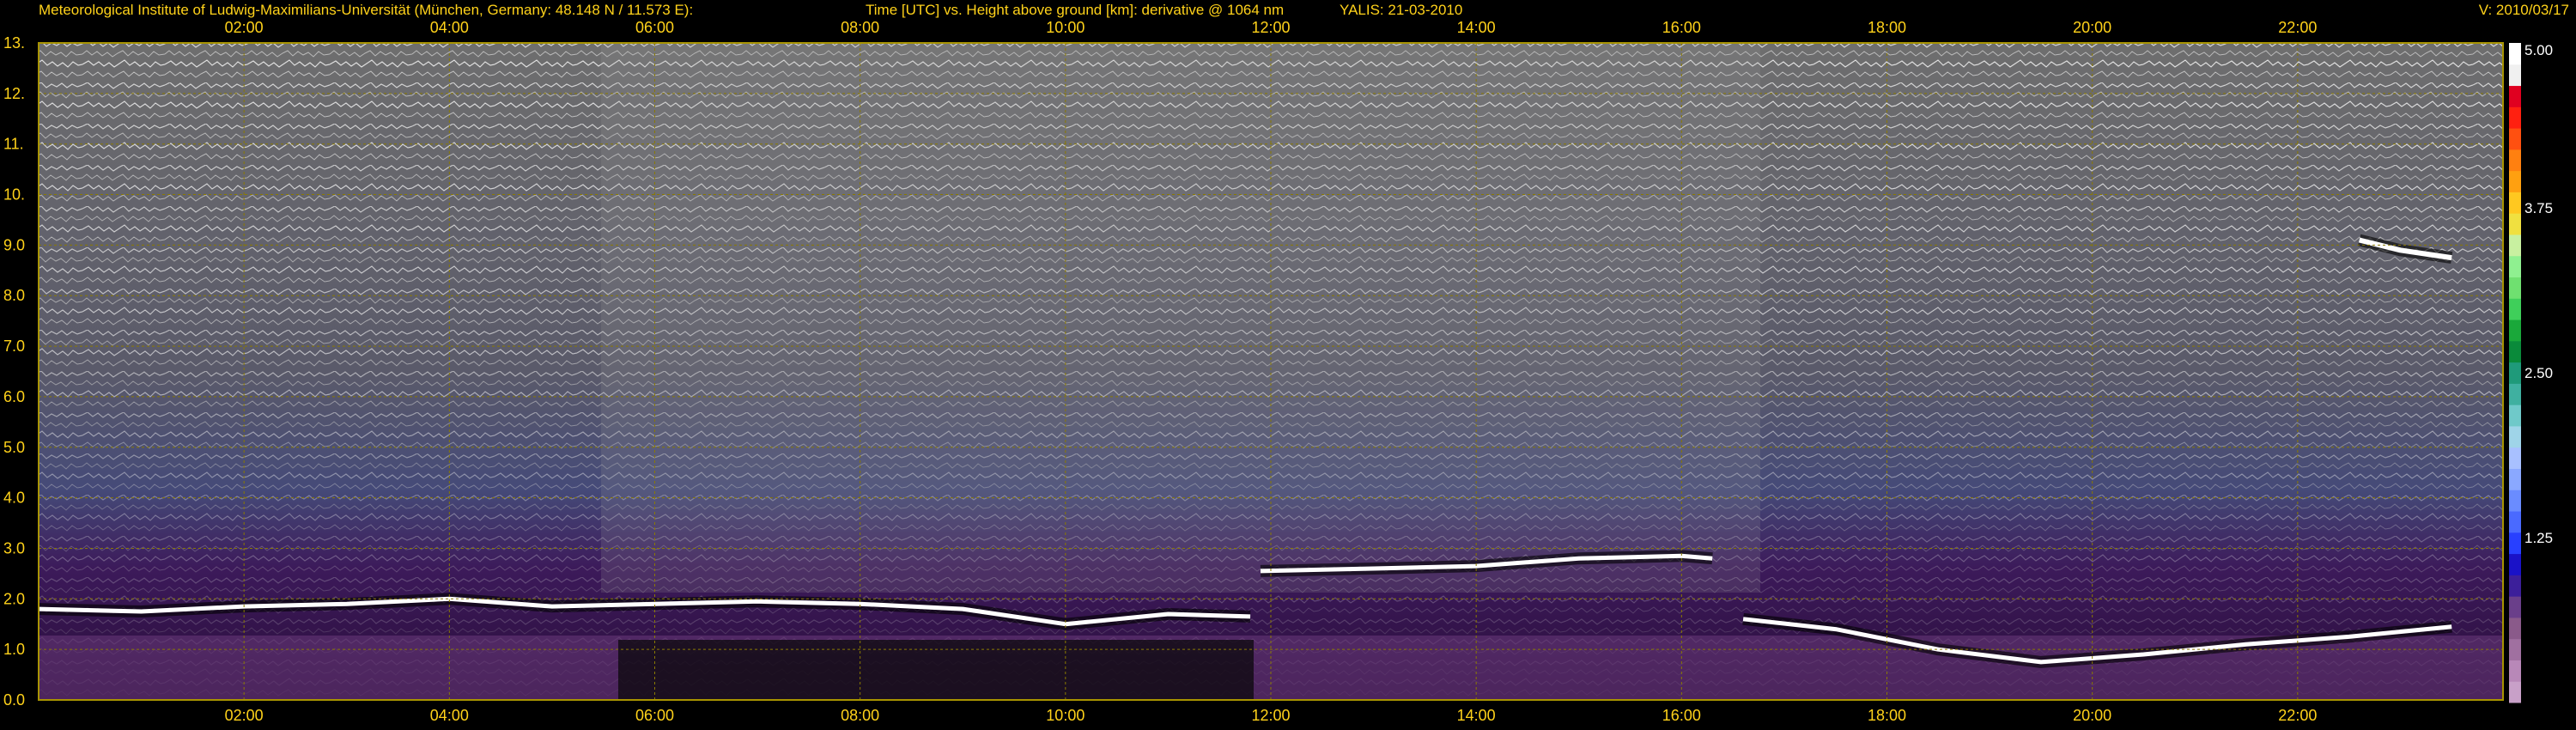 This screenshot has height=730, width=2576. Describe the element at coordinates (1477, 715) in the screenshot. I see `x-tick-label-bottom: 14:00` at that location.